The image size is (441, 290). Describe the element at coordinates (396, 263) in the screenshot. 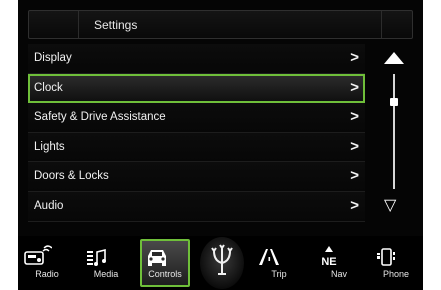

I see `tab-phone: Phone` at that location.